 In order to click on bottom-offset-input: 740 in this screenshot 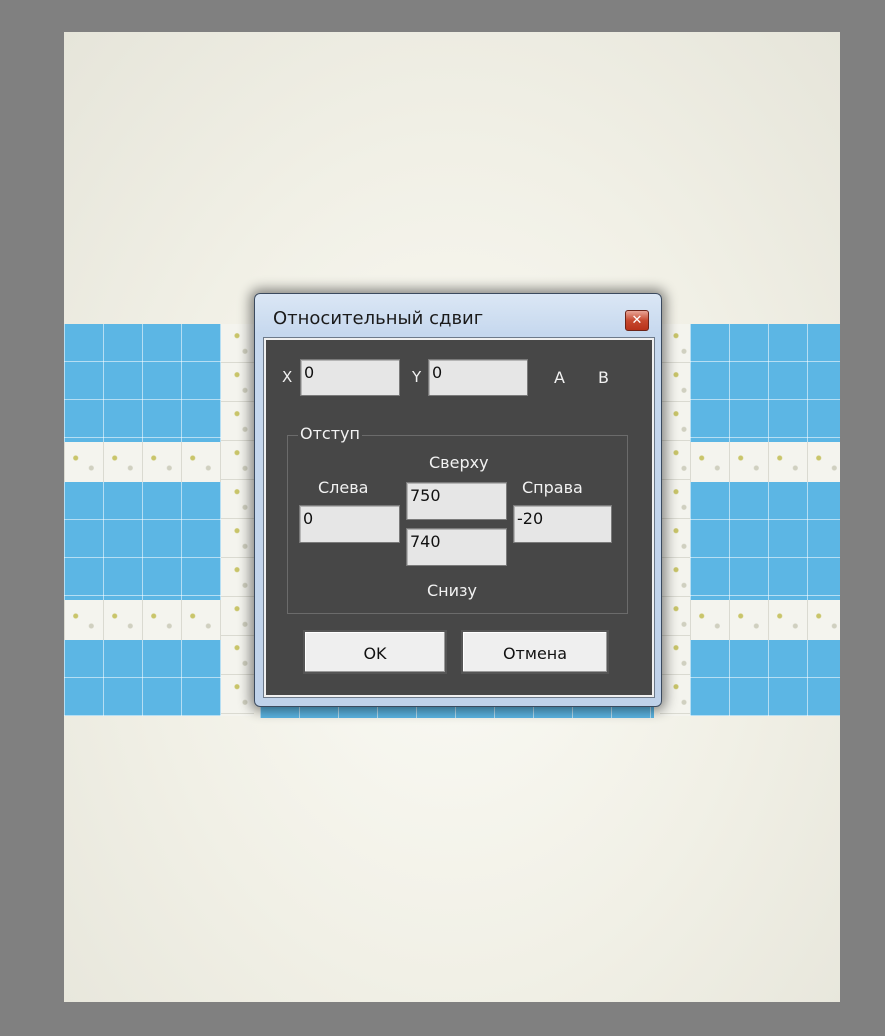, I will do `click(456, 547)`.